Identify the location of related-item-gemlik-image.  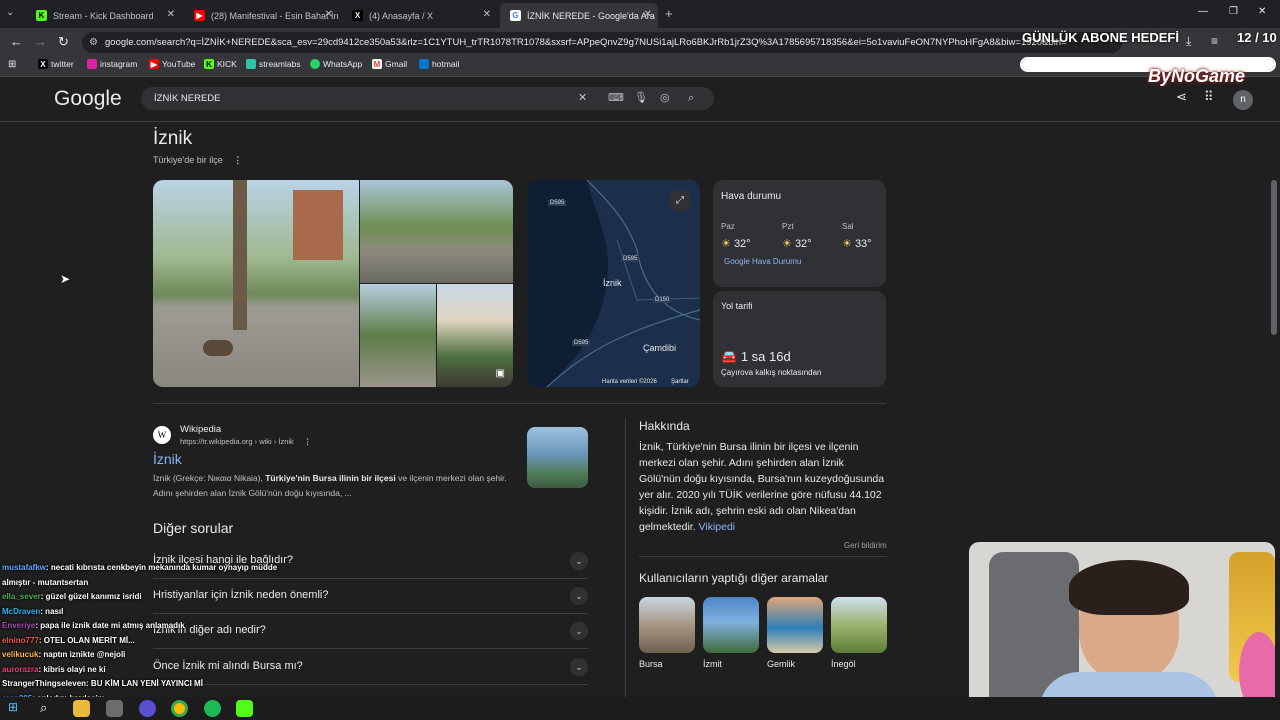
(795, 625).